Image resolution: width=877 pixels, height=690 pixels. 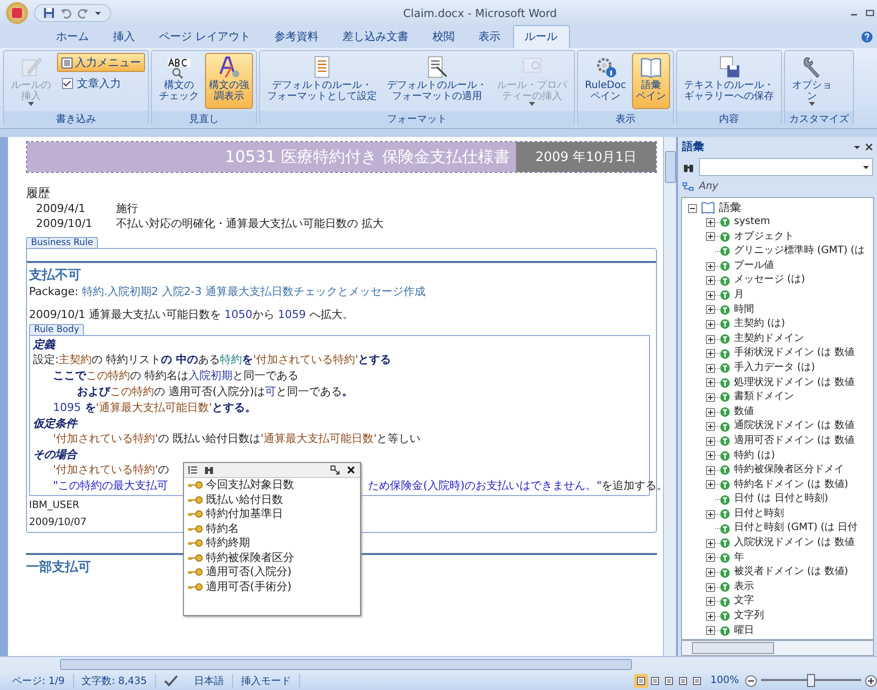 What do you see at coordinates (272, 543) in the screenshot?
I see `suggestion-item: 特約終期` at bounding box center [272, 543].